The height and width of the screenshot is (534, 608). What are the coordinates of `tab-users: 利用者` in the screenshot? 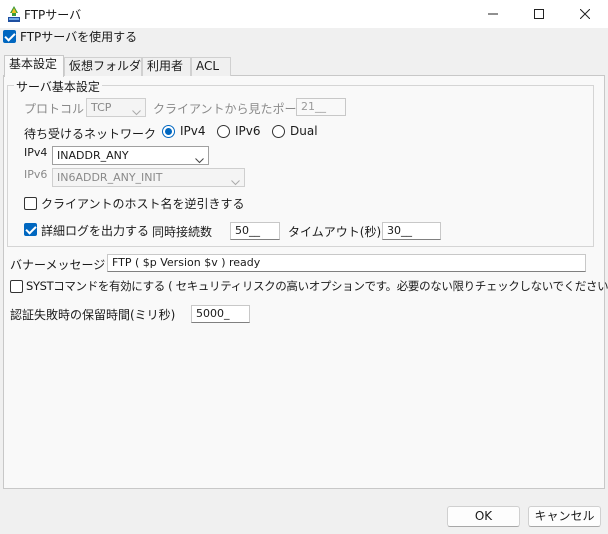 It's located at (166, 66).